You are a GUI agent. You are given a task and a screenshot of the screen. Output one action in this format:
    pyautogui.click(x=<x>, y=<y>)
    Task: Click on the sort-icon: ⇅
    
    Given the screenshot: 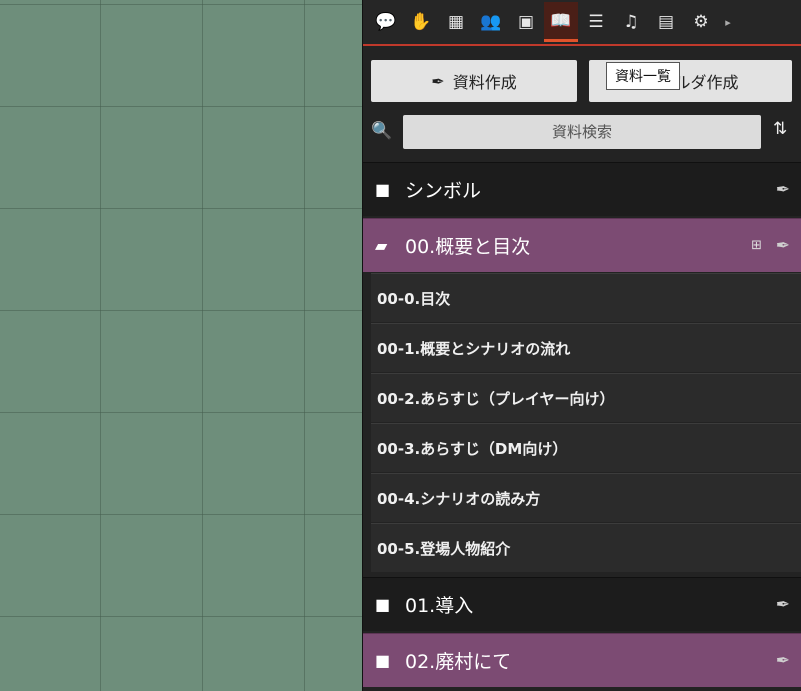 What is the action you would take?
    pyautogui.click(x=780, y=129)
    